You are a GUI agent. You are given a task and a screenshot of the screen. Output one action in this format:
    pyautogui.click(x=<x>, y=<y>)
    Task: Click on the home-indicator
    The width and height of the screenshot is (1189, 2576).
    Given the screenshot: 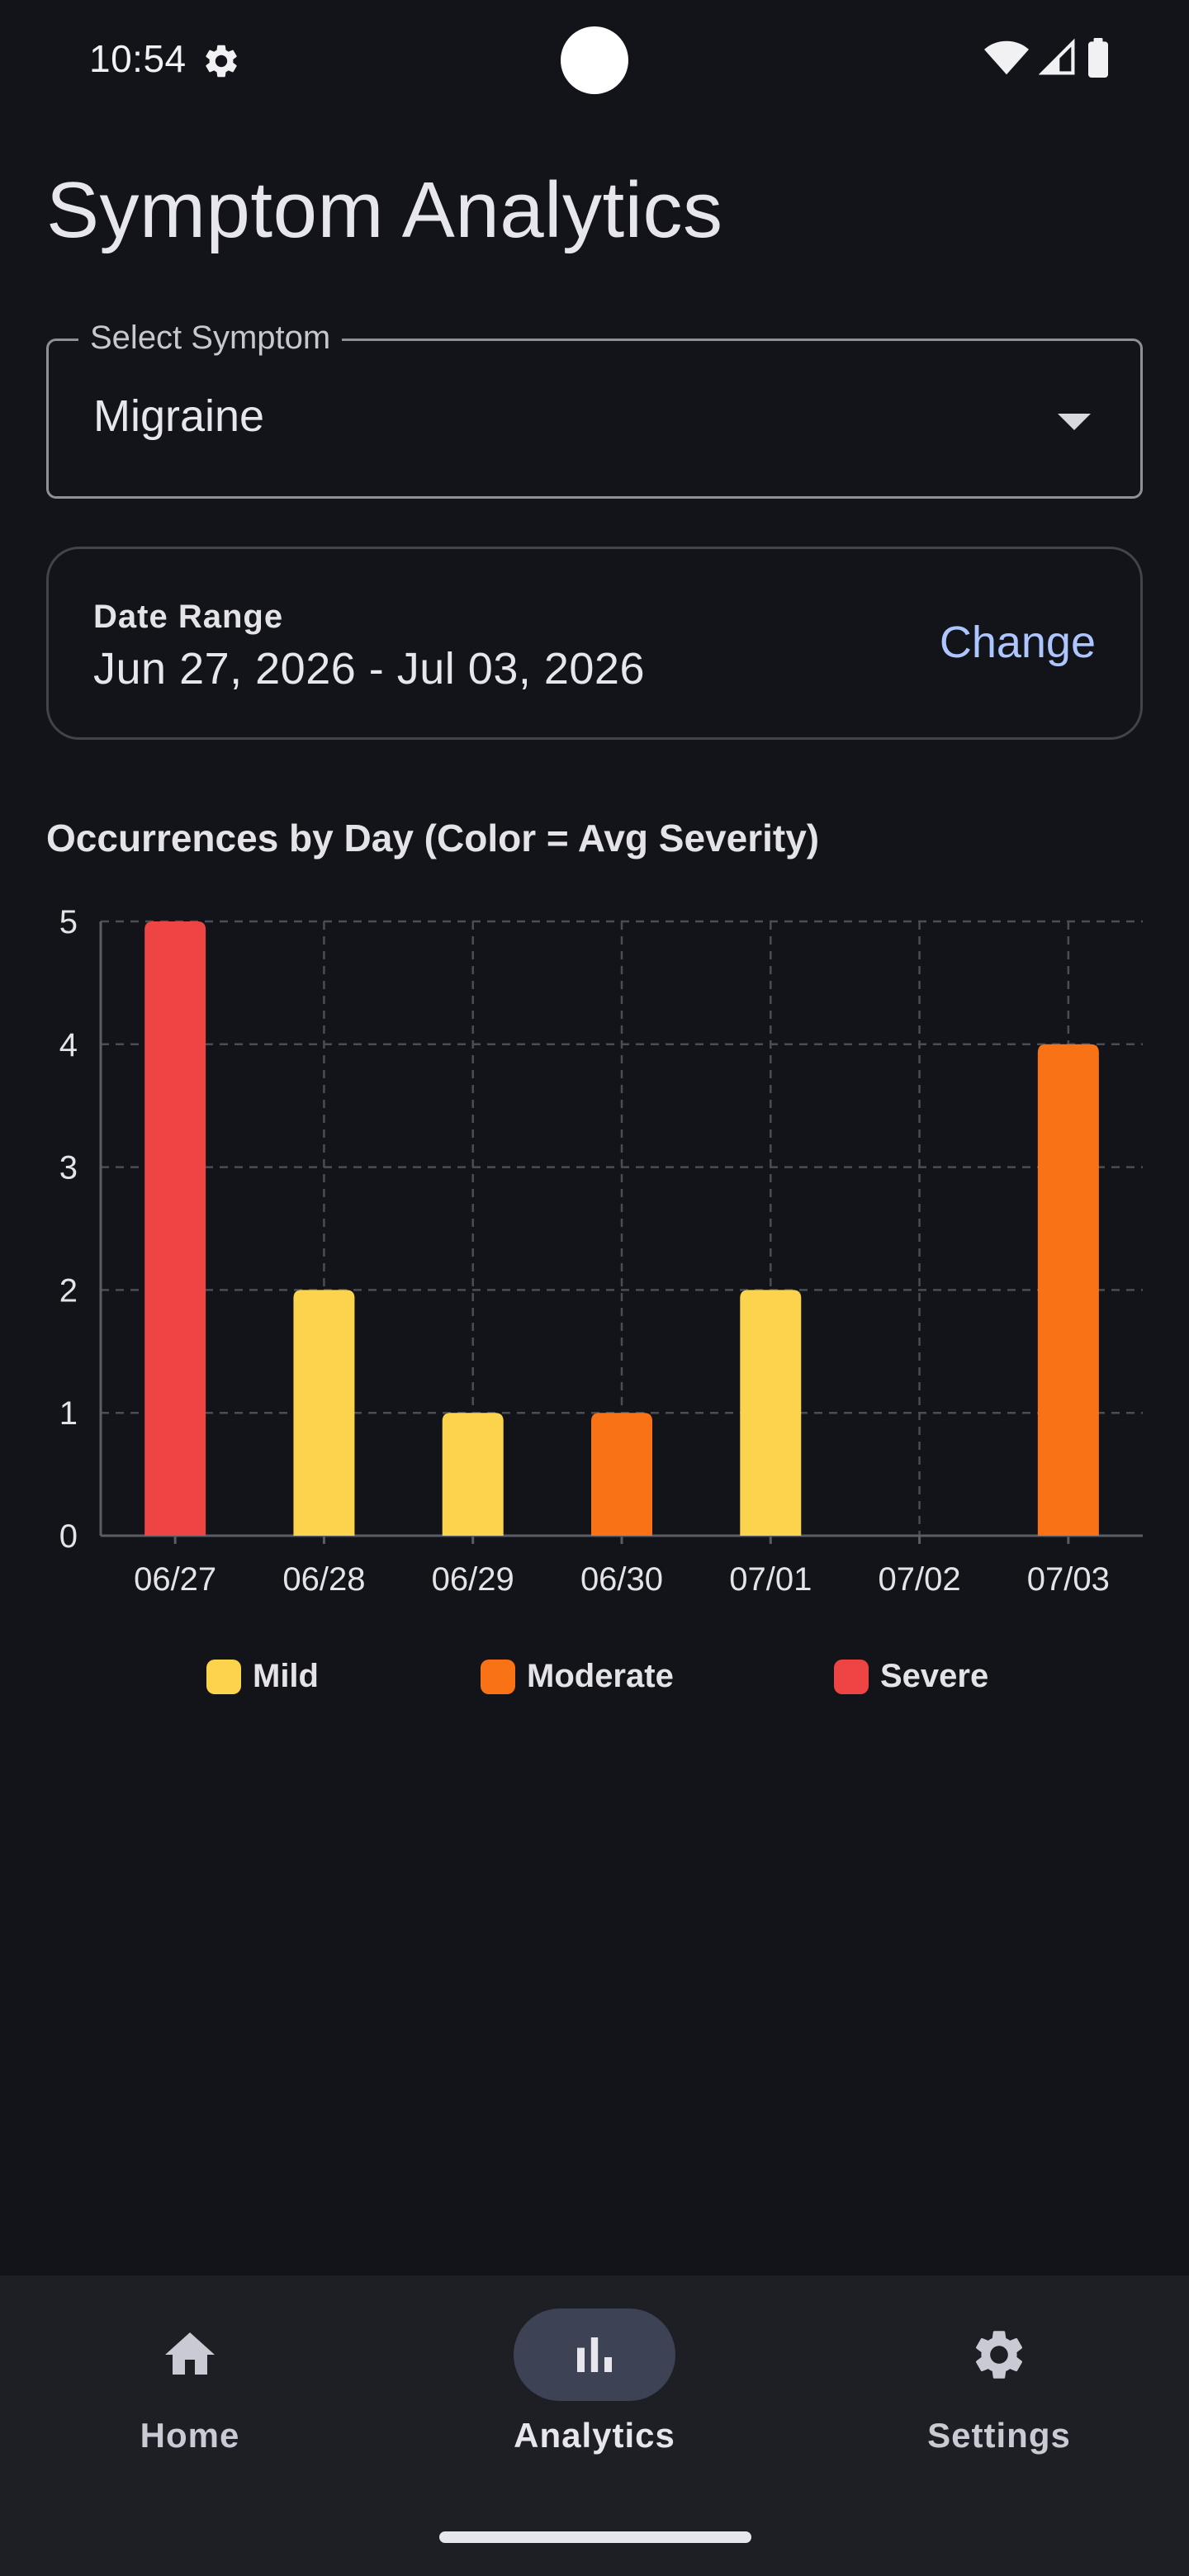 What is the action you would take?
    pyautogui.click(x=595, y=2537)
    